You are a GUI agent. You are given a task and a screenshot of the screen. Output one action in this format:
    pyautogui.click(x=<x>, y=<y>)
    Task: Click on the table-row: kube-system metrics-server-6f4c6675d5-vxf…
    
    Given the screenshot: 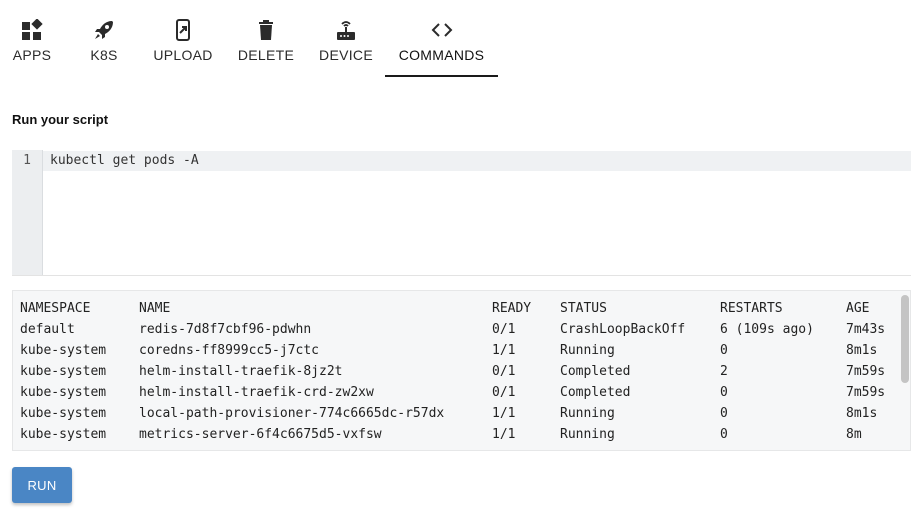 What is the action you would take?
    pyautogui.click(x=463, y=437)
    